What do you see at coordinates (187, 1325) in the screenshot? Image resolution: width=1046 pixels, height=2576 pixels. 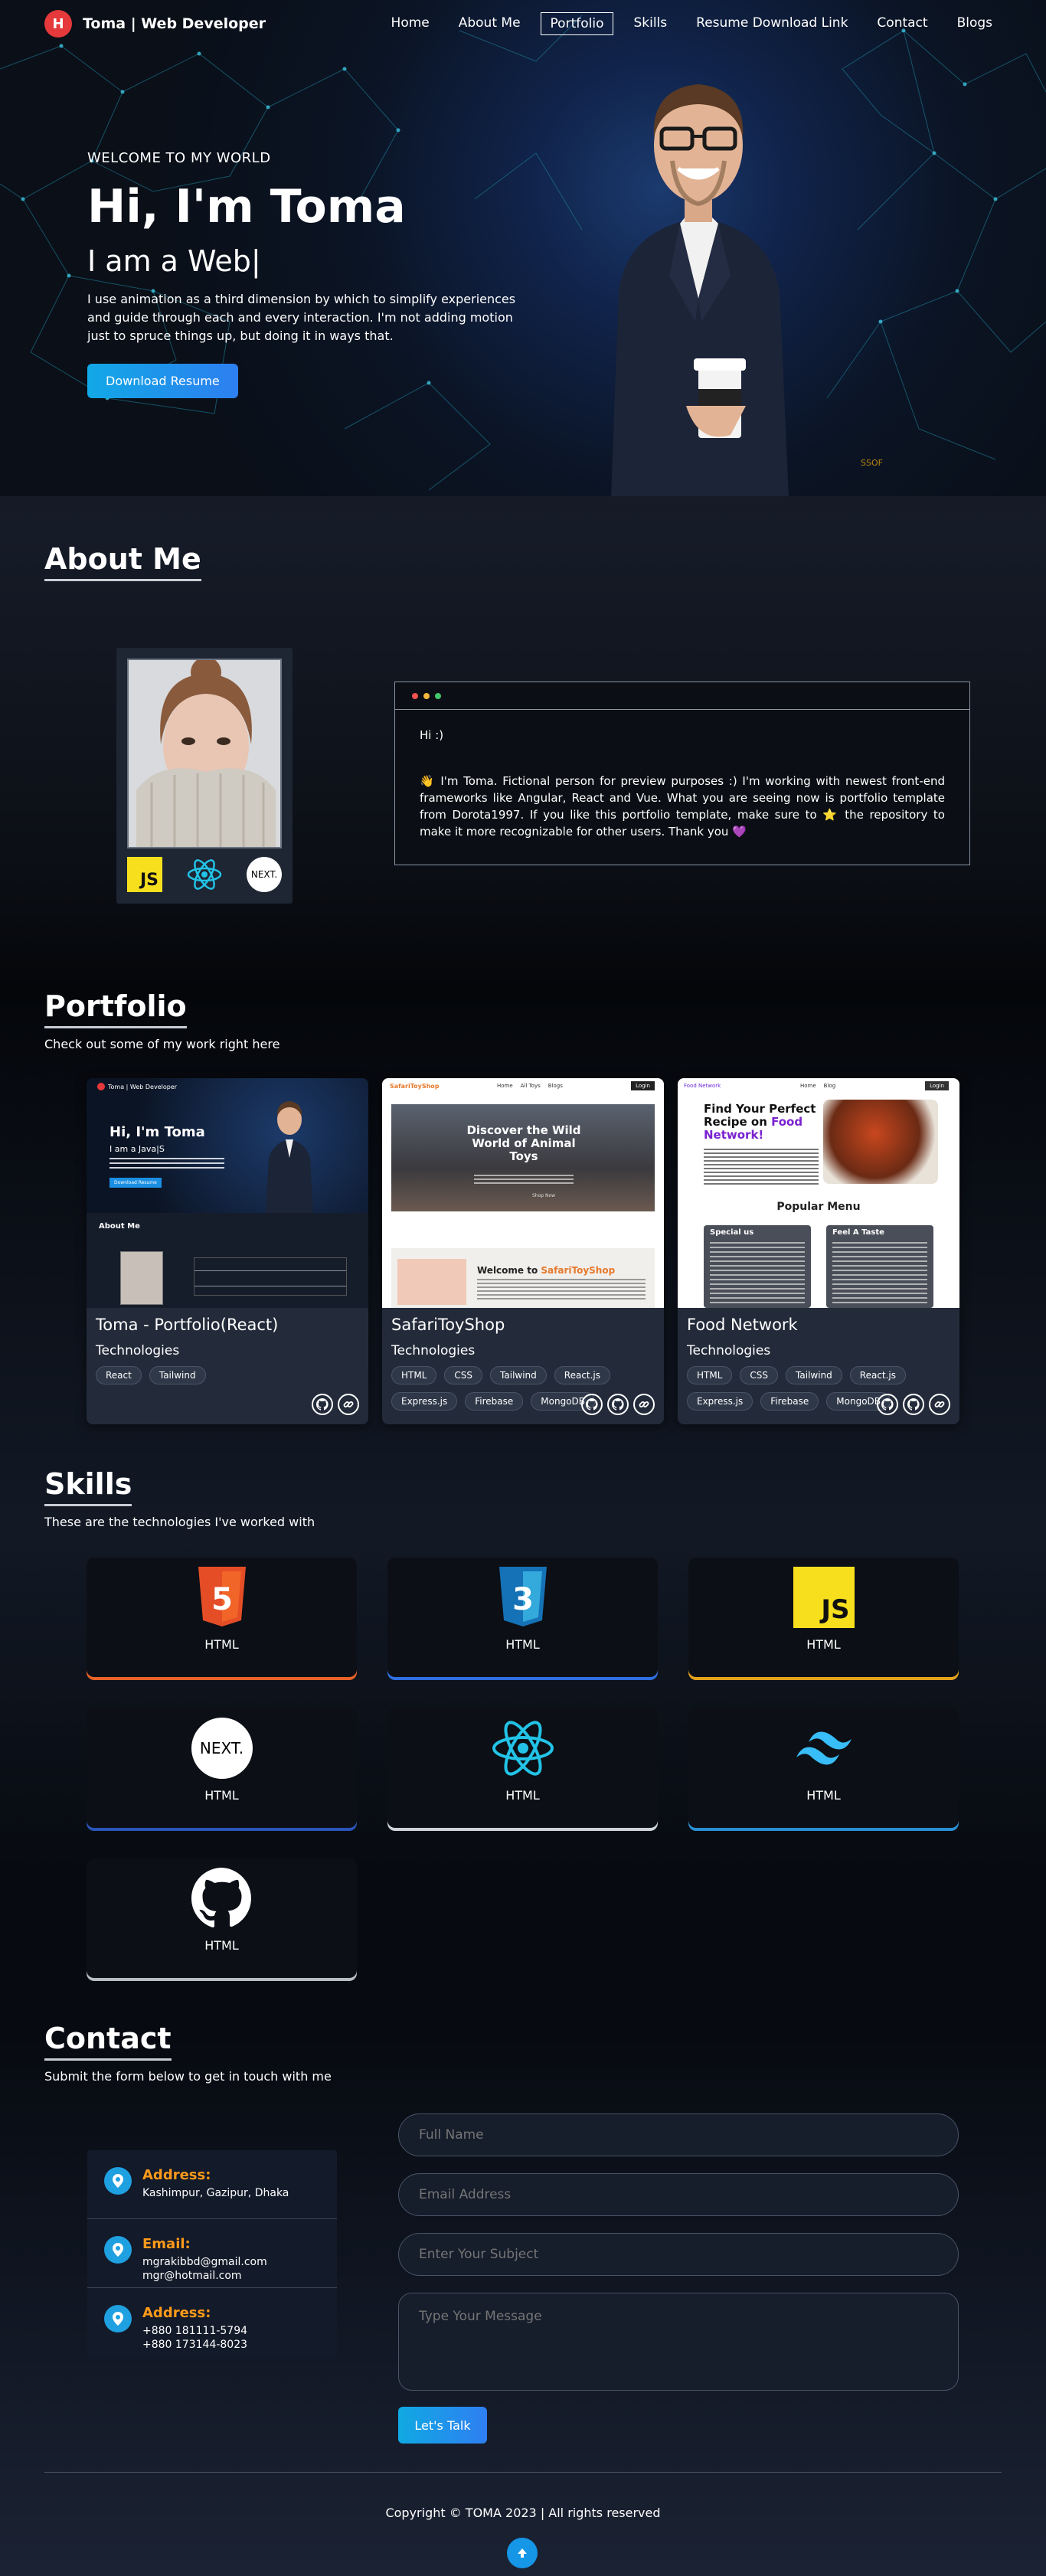 I see `project-title: Toma - Portfolio(React)` at bounding box center [187, 1325].